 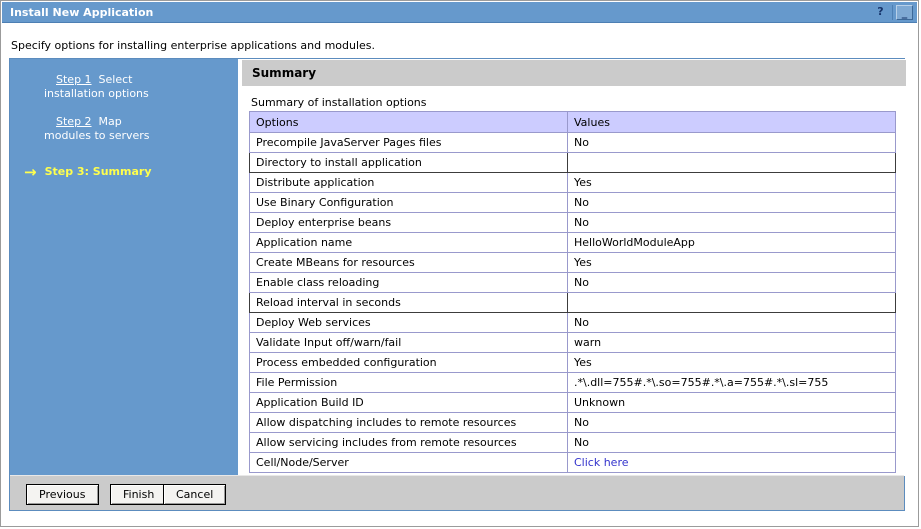 I want to click on value-cell: HelloWorldModuleApp, so click(x=731, y=242).